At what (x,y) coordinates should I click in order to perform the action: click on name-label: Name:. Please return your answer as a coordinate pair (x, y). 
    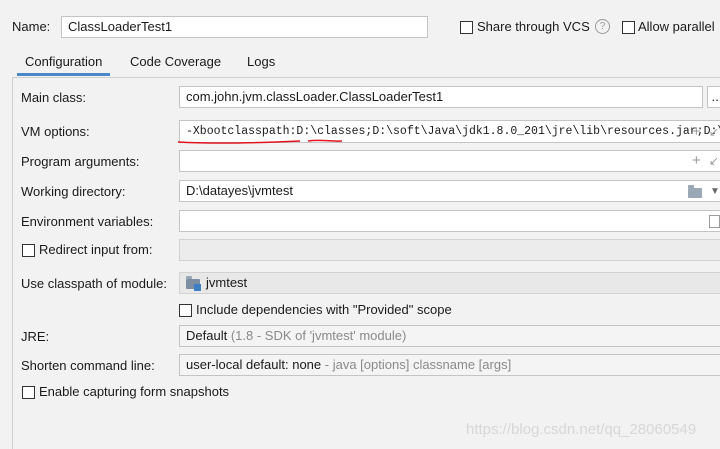
    Looking at the image, I should click on (31, 26).